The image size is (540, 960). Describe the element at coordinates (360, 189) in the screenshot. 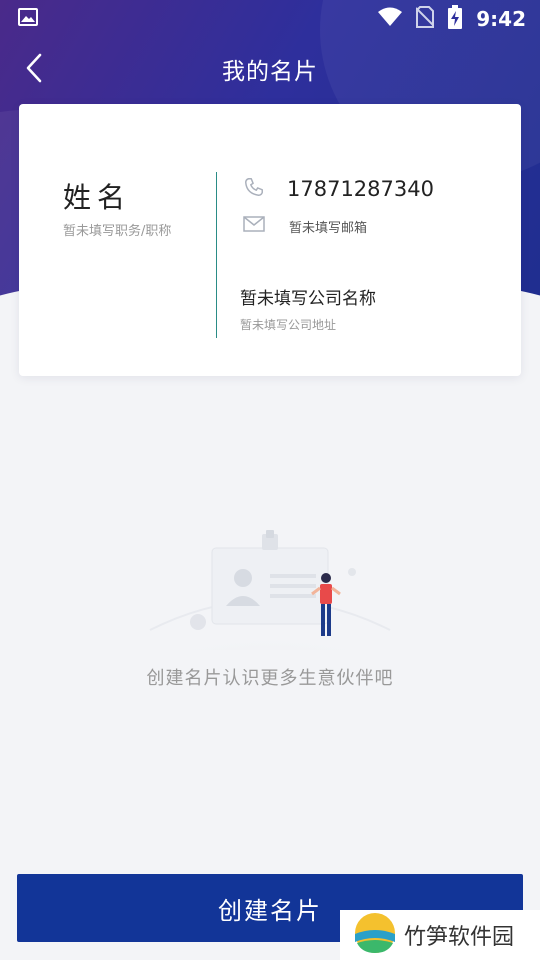

I see `card-phone: 17871287340` at that location.